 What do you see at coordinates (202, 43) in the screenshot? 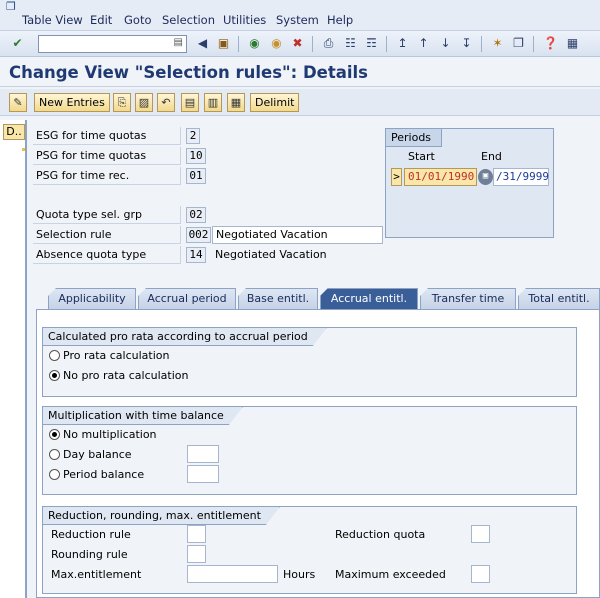
I see `back-triangle-icon: ◀` at bounding box center [202, 43].